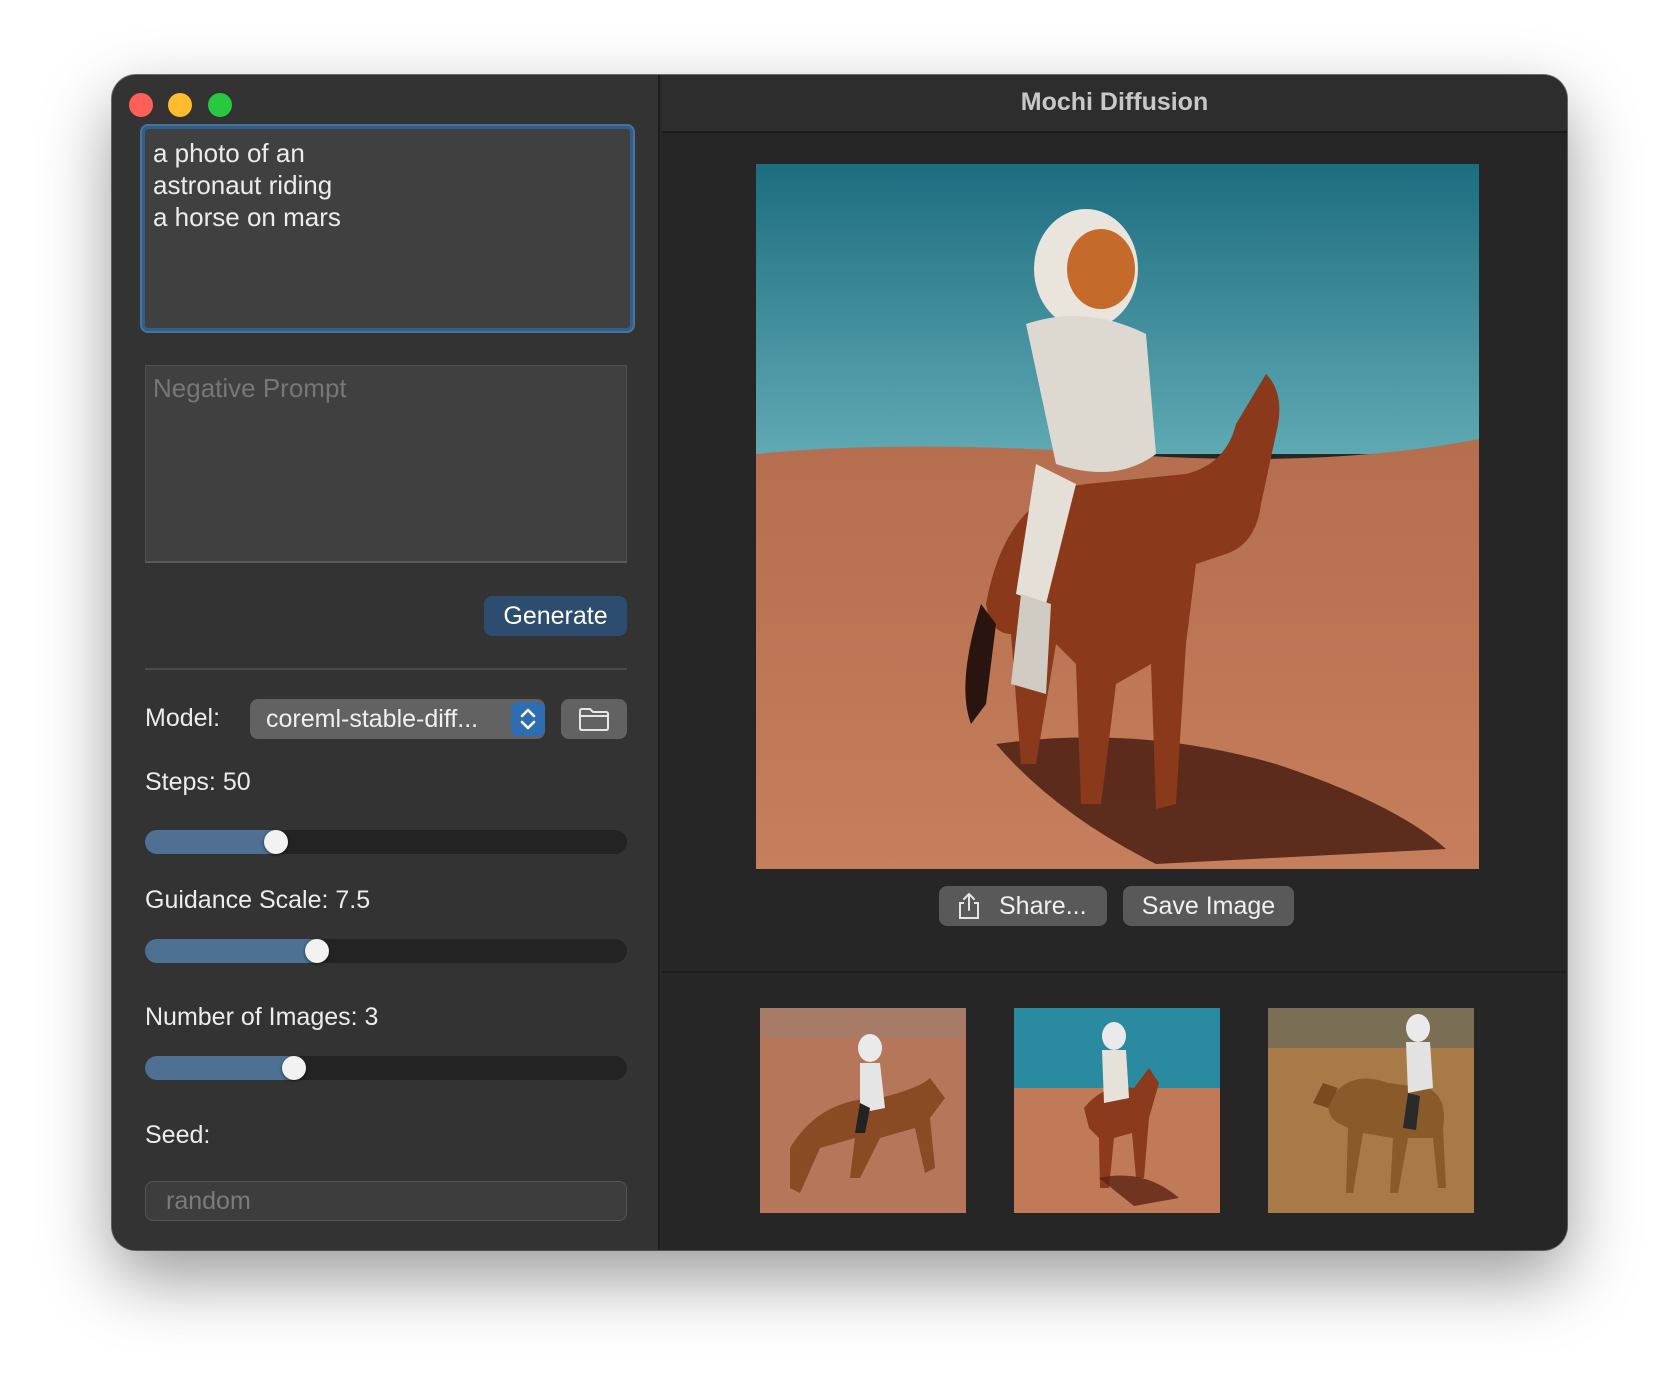 This screenshot has width=1678, height=1398. What do you see at coordinates (220, 105) in the screenshot?
I see `zoom-window-button` at bounding box center [220, 105].